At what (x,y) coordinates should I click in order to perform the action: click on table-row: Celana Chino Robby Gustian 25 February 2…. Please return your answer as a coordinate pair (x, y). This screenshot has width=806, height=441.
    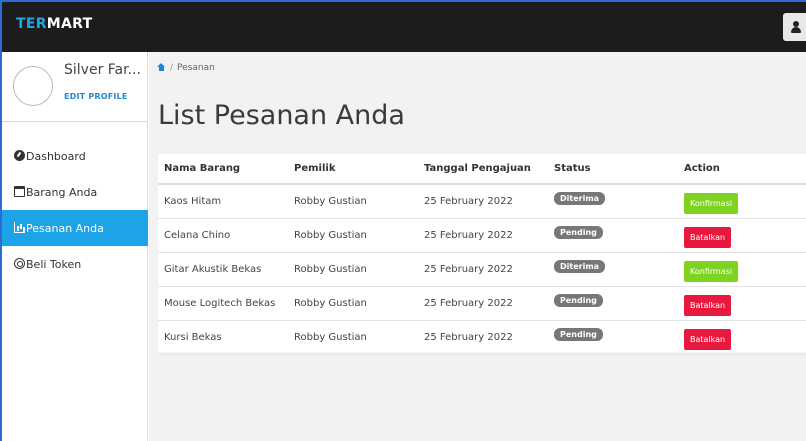
    Looking at the image, I should click on (482, 235).